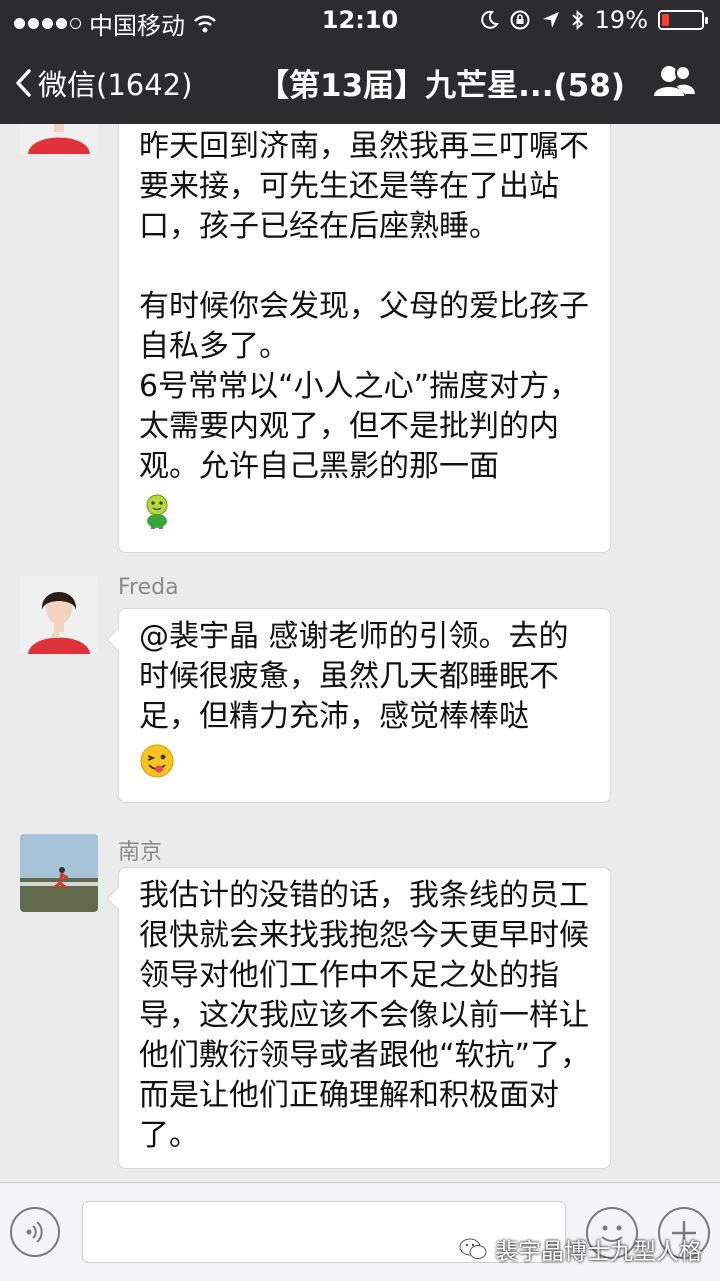 This screenshot has width=720, height=1281. Describe the element at coordinates (577, 20) in the screenshot. I see `bluetooth-icon` at that location.